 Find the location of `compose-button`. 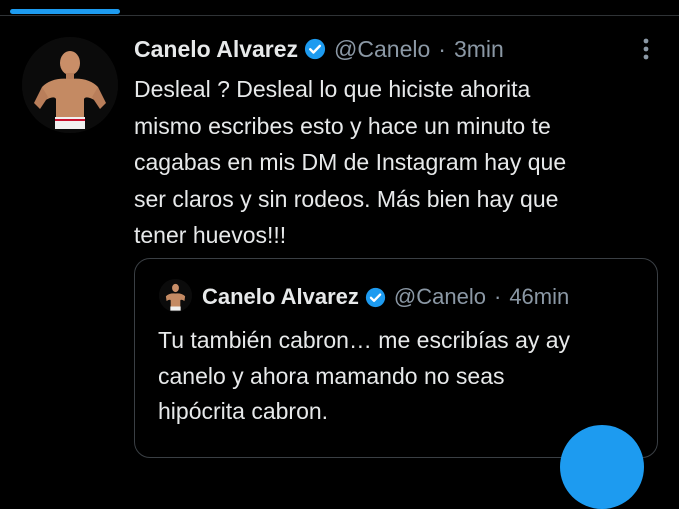

compose-button is located at coordinates (602, 467).